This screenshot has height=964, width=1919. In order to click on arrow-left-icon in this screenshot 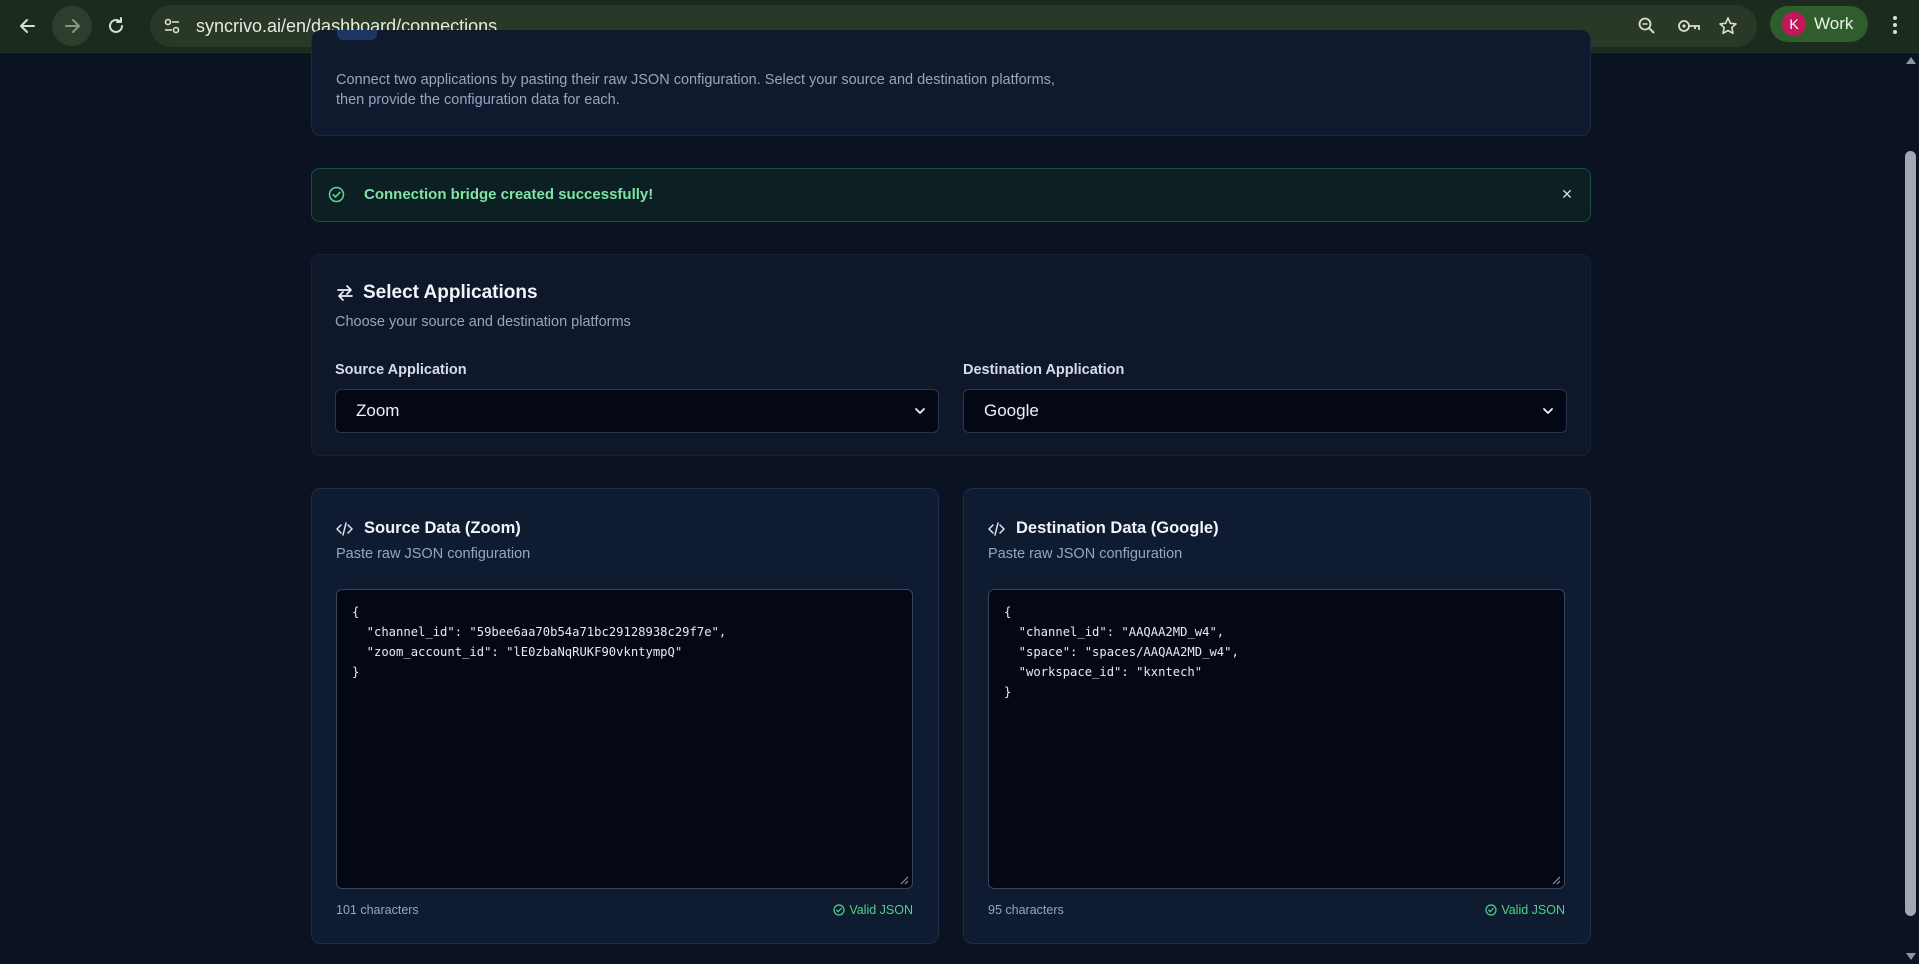, I will do `click(27, 26)`.